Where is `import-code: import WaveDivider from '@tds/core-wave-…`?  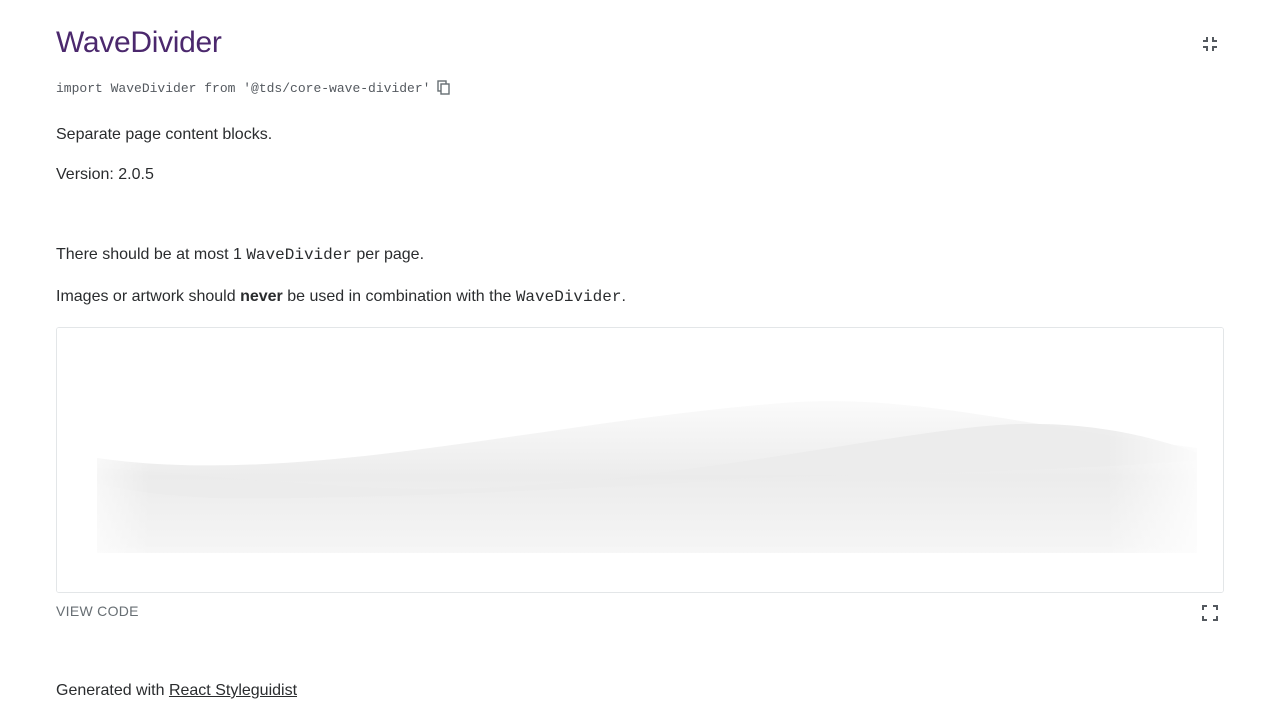
import-code: import WaveDivider from '@tds/core-wave-… is located at coordinates (243, 88).